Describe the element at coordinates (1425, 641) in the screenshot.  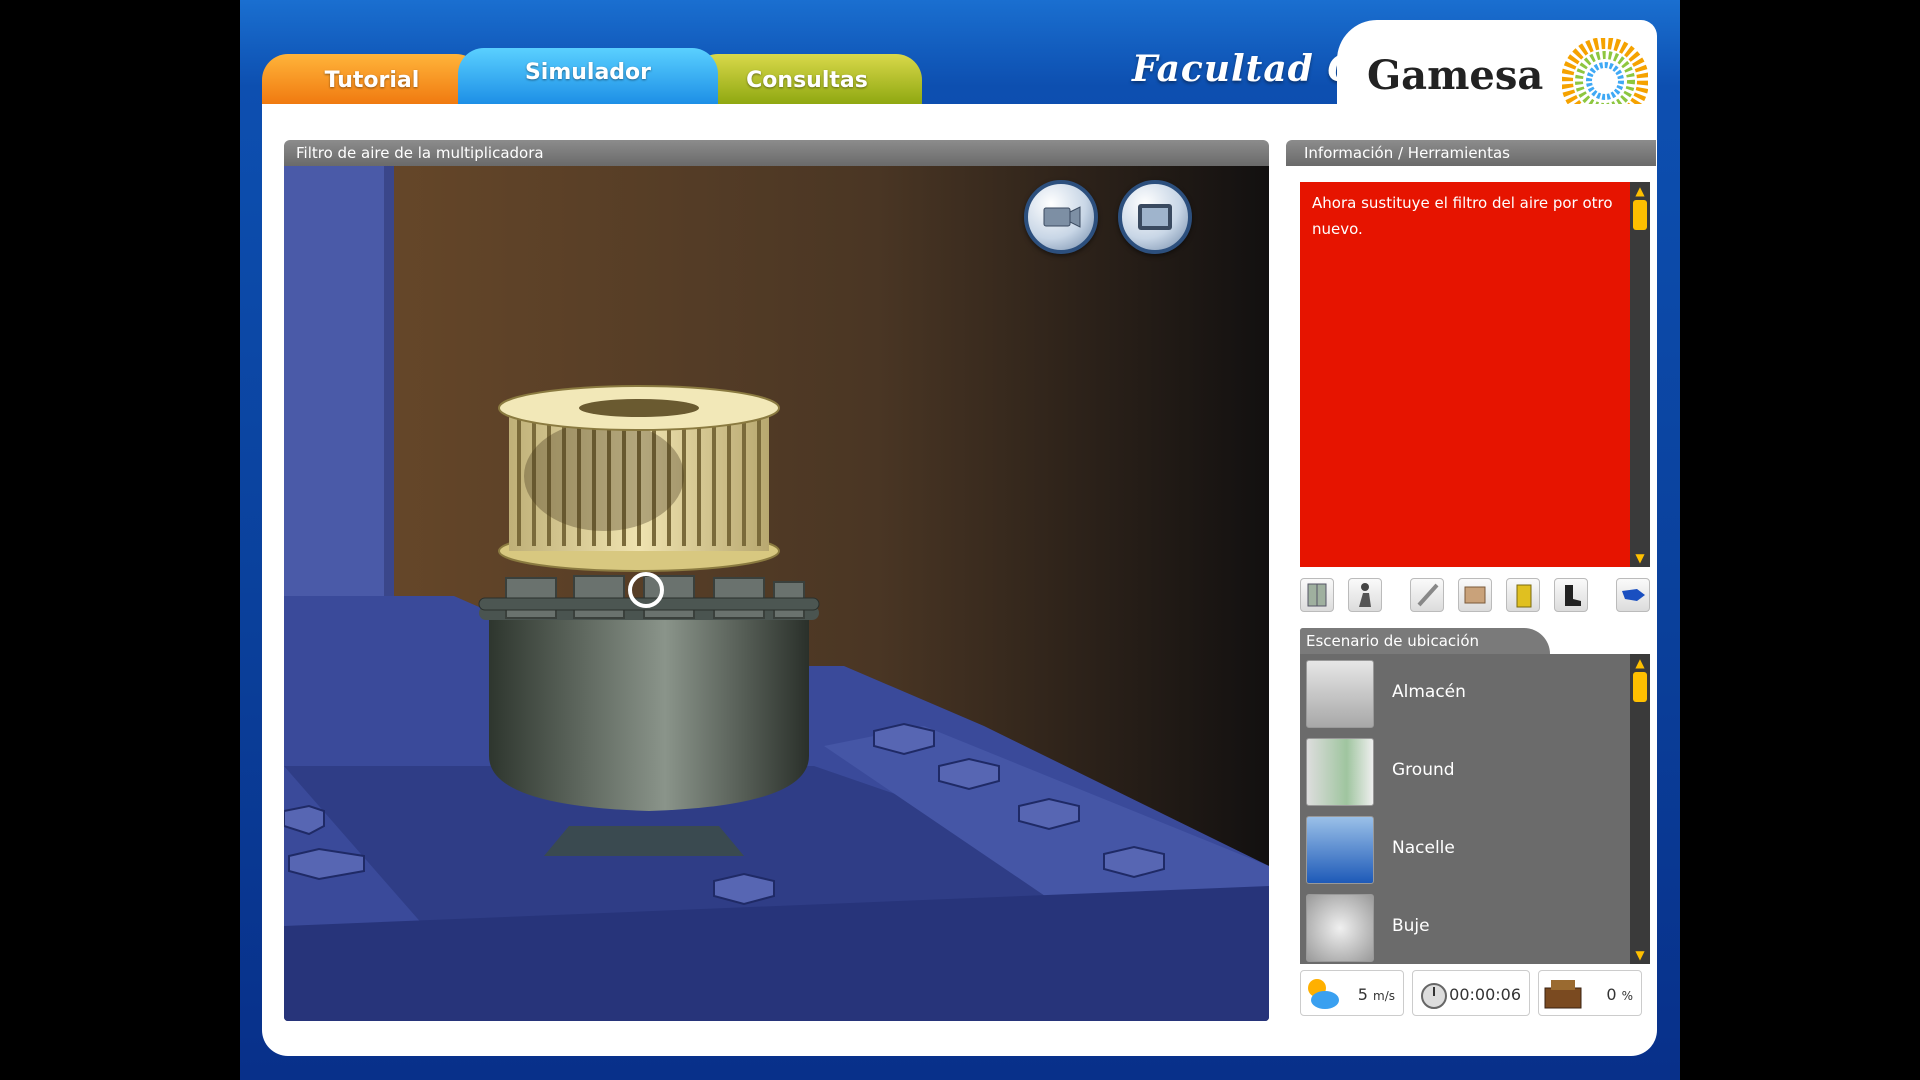
I see `scenario-title: Escenario de ubicación` at that location.